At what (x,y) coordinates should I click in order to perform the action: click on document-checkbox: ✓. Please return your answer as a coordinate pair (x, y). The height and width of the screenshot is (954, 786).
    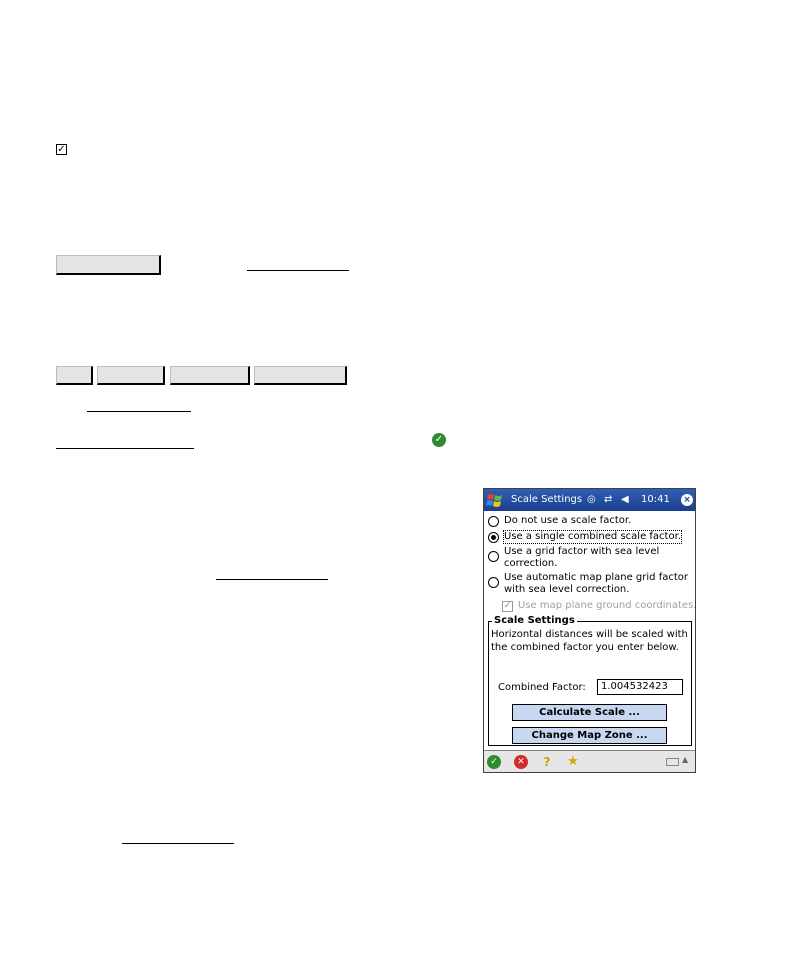
    Looking at the image, I should click on (61, 149).